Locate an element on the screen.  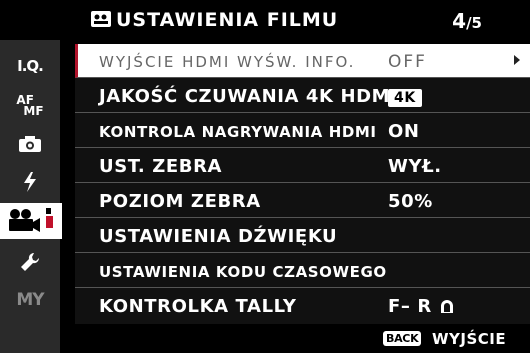
back-label: WYJŚCIE is located at coordinates (469, 339).